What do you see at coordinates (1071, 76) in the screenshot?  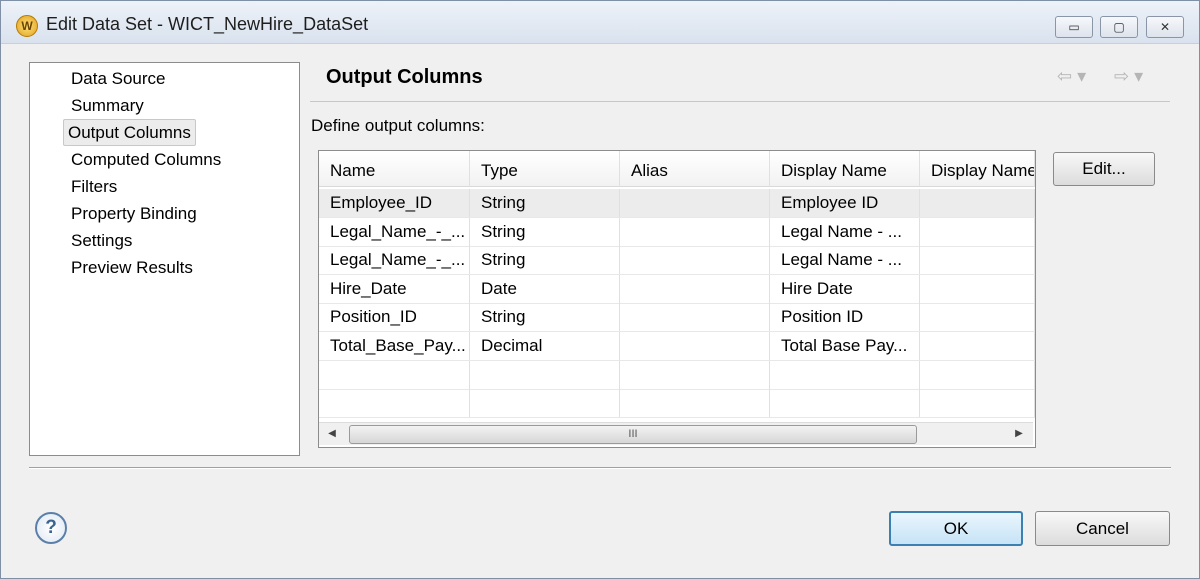 I see `back-arrow-icon: ⇦ ▾` at bounding box center [1071, 76].